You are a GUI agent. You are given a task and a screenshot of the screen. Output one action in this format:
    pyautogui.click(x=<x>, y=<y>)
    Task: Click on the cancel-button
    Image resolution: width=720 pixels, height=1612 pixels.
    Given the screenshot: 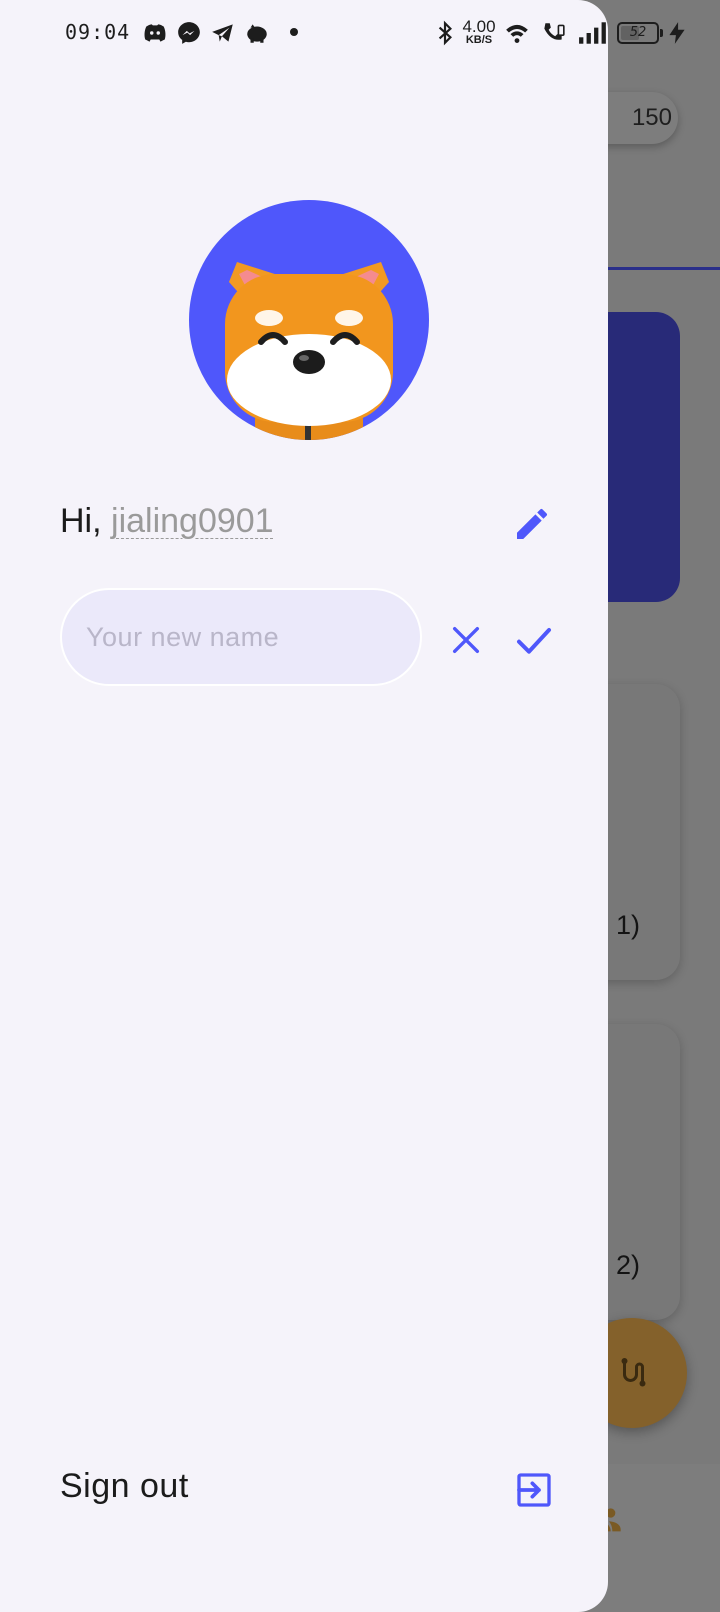 What is the action you would take?
    pyautogui.click(x=466, y=640)
    